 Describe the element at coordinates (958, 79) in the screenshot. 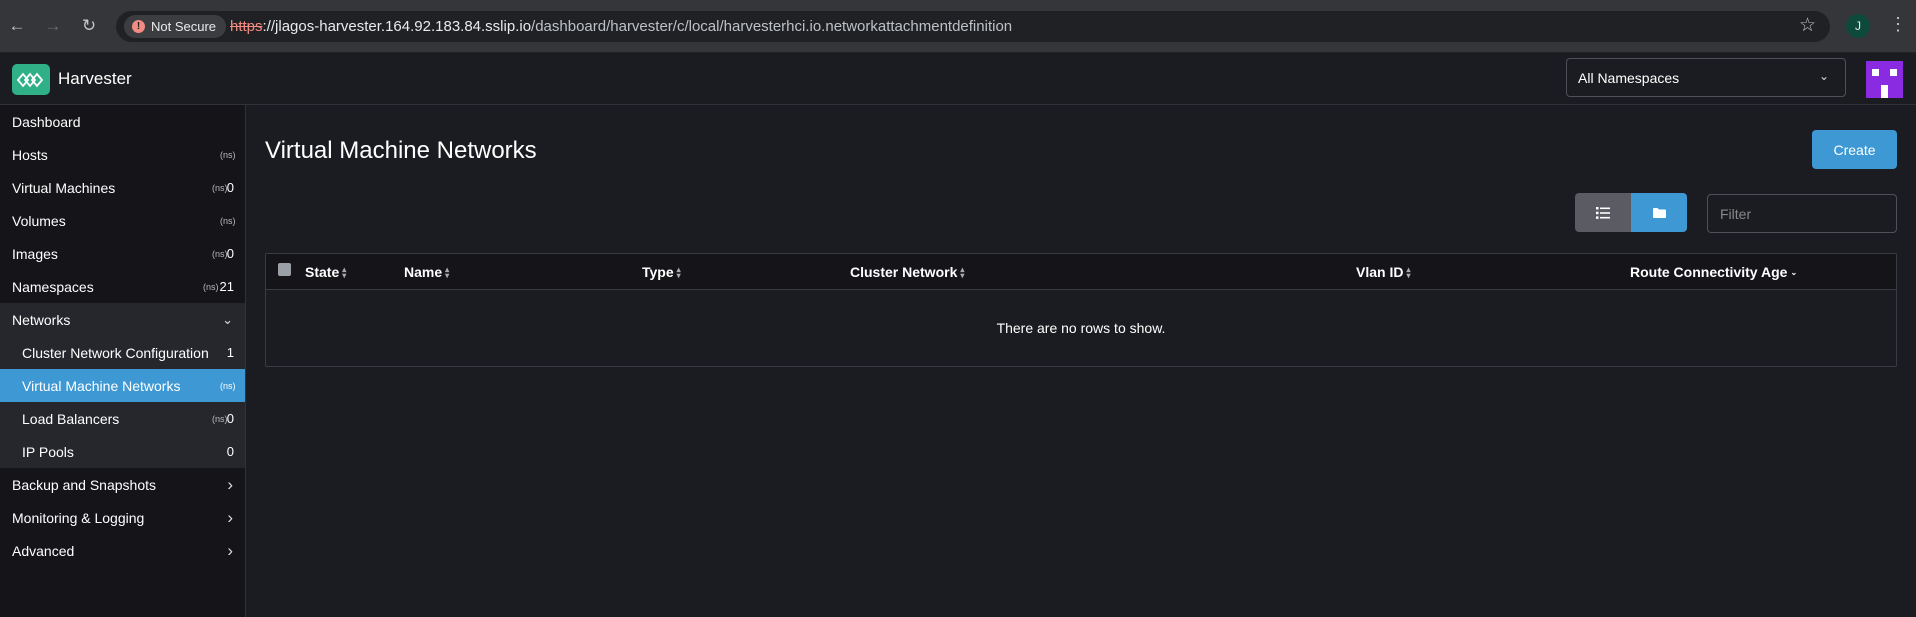

I see `app-header: Harvester All Namespaces ⌄` at that location.